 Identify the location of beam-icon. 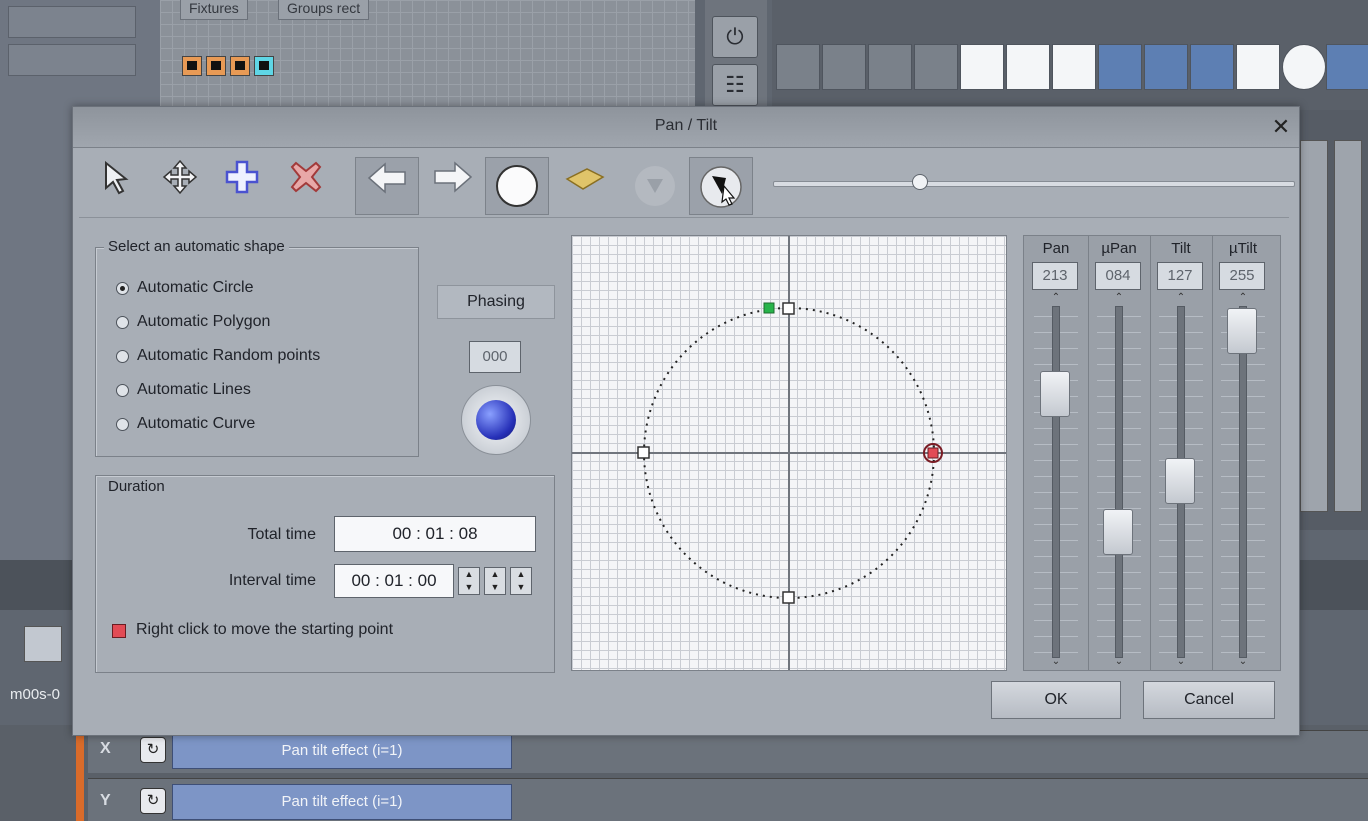
(1212, 67).